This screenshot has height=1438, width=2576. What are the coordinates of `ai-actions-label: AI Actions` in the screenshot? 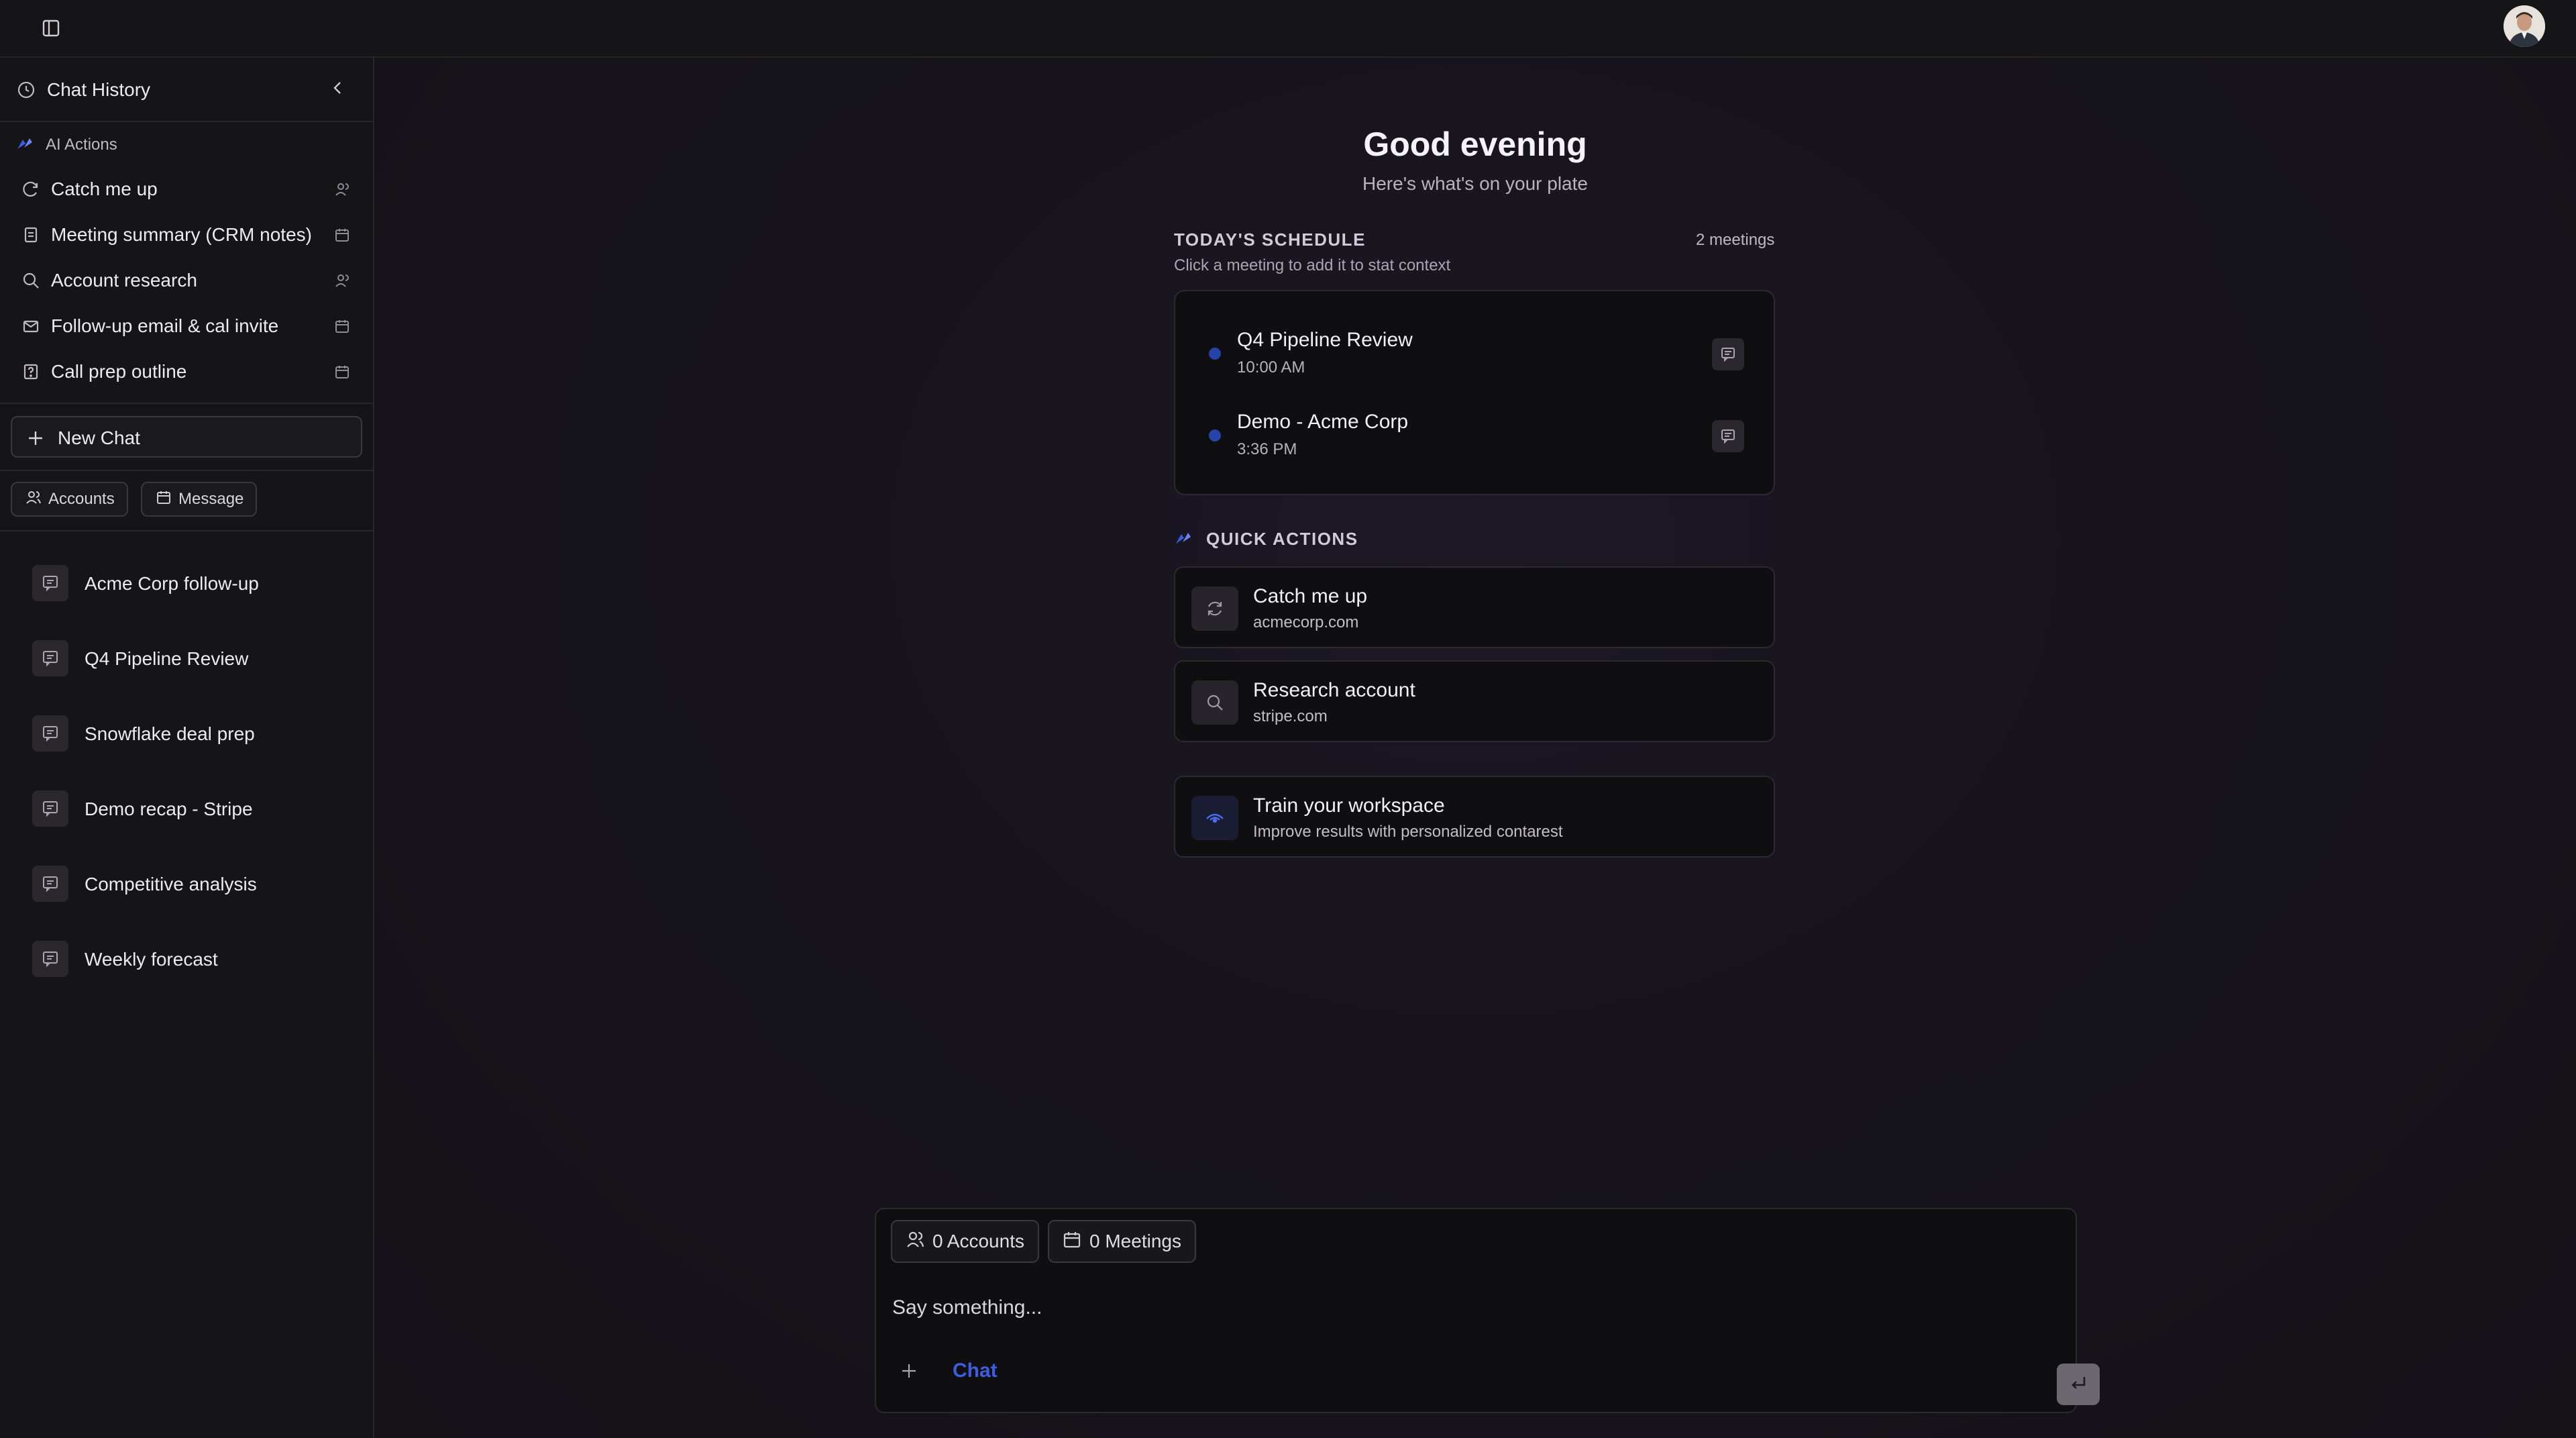 It's located at (81, 145).